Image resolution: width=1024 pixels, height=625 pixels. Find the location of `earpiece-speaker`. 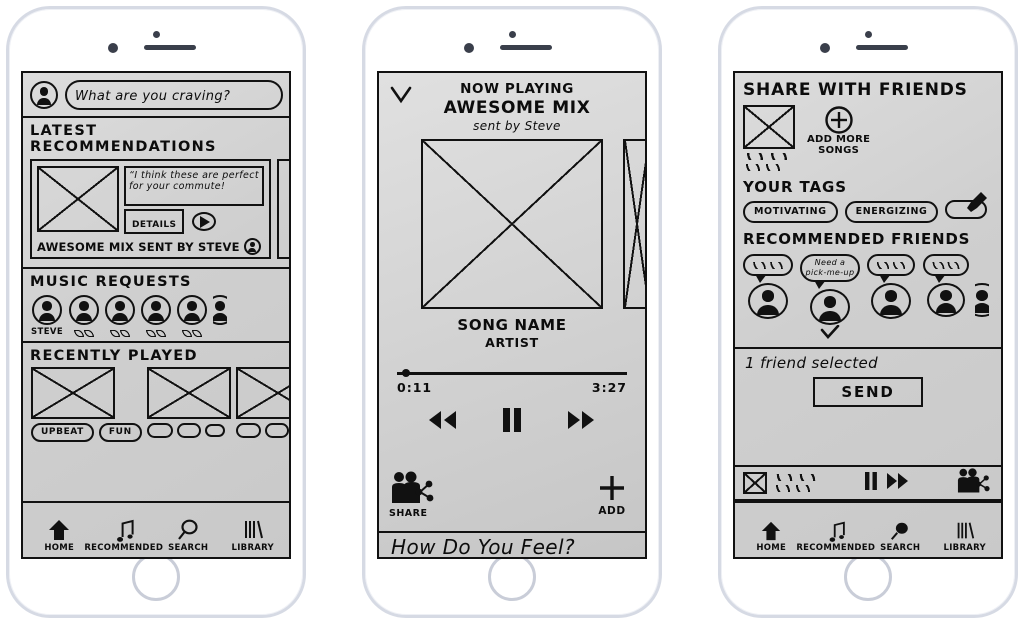

earpiece-speaker is located at coordinates (882, 47).